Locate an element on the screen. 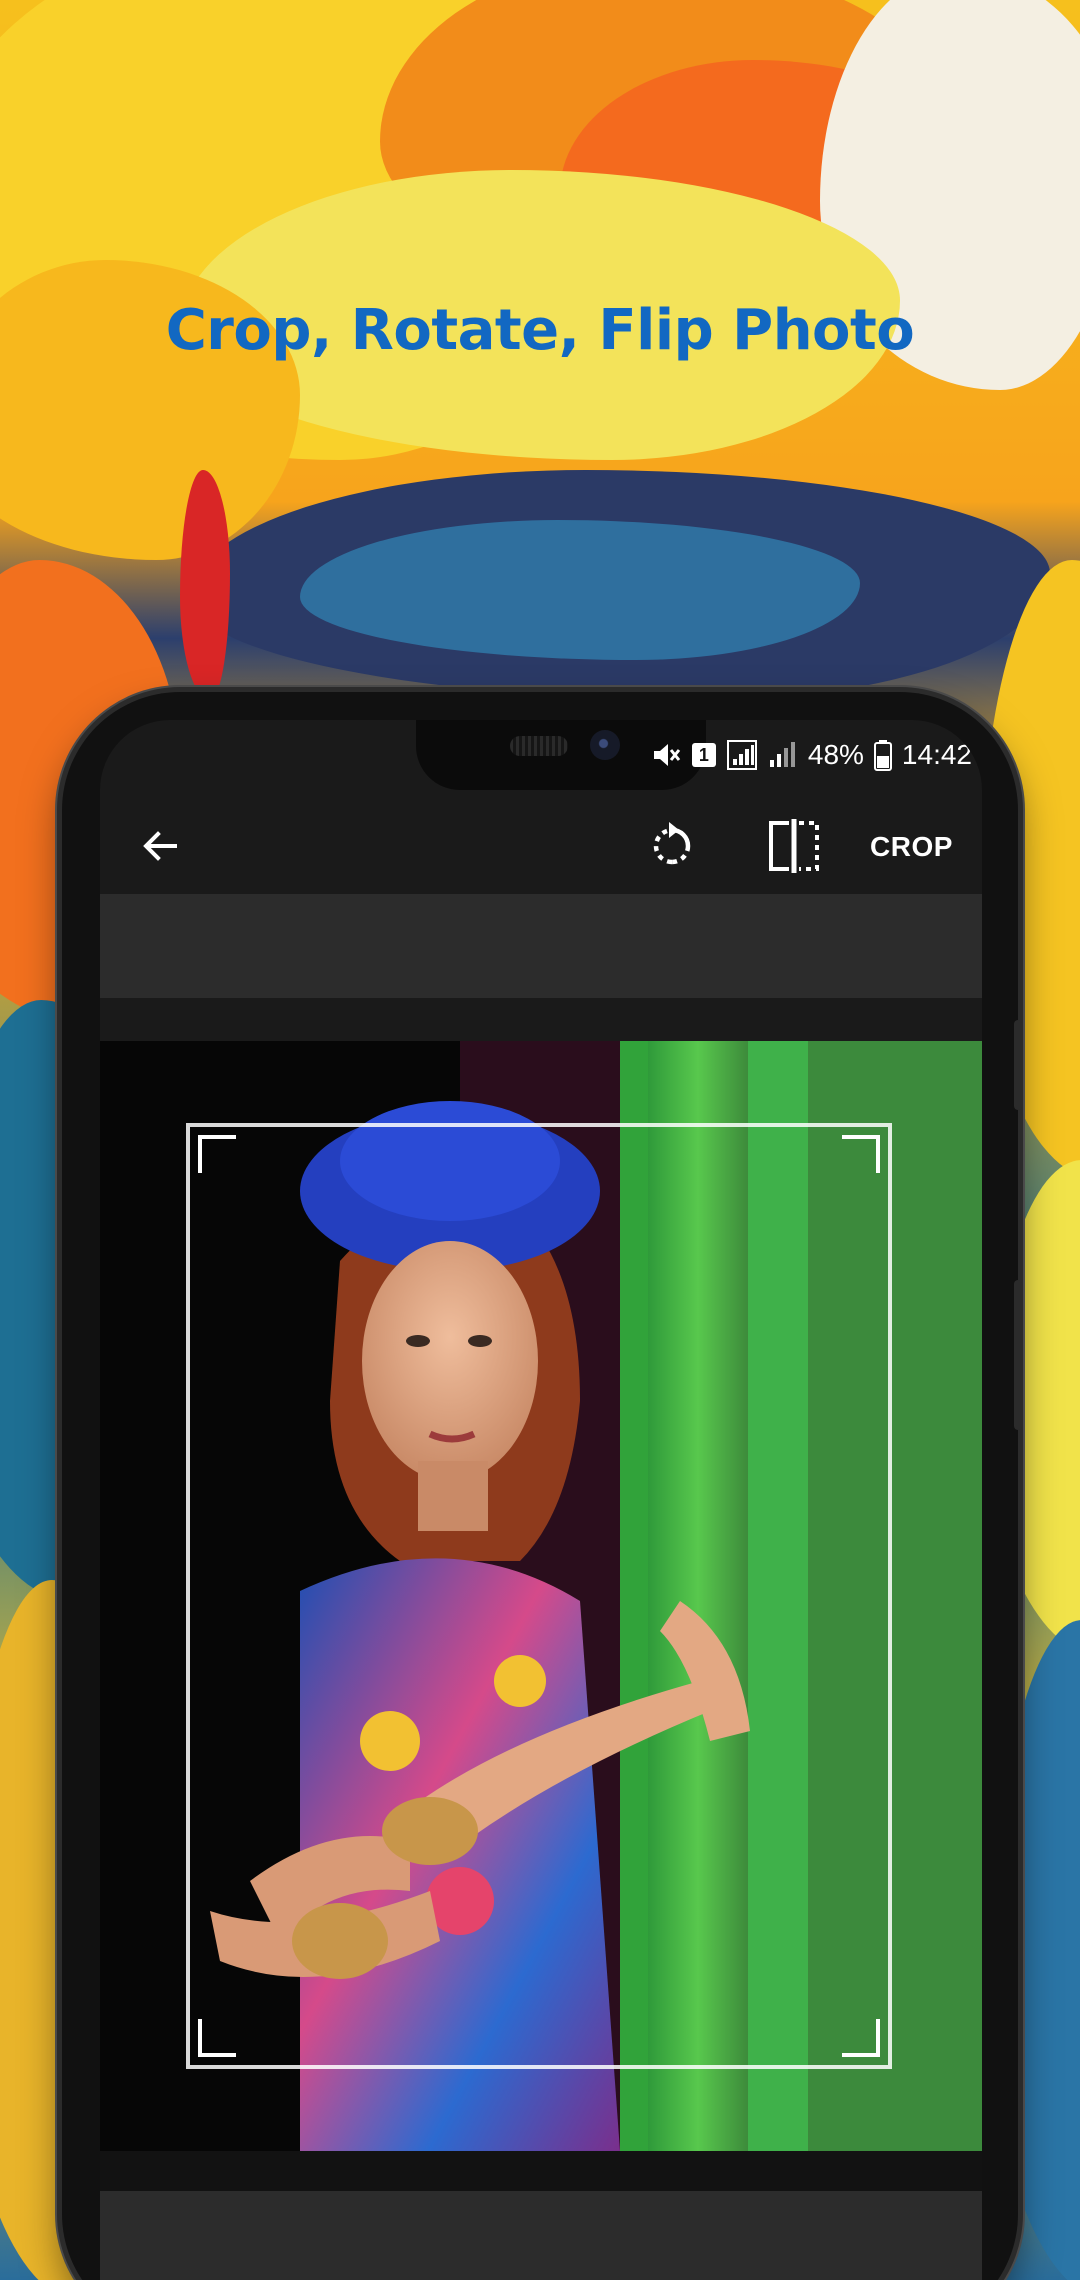 Image resolution: width=1080 pixels, height=2280 pixels. earpiece-speaker is located at coordinates (539, 746).